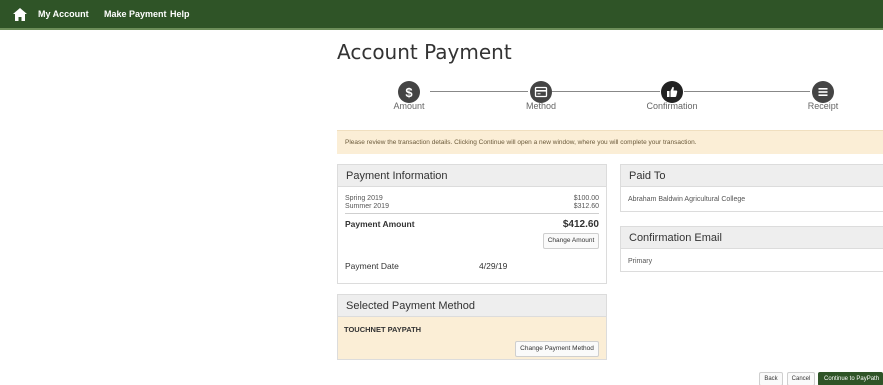 The height and width of the screenshot is (385, 883). I want to click on payment-method-name: TOUCHNET PAYPATH, so click(383, 329).